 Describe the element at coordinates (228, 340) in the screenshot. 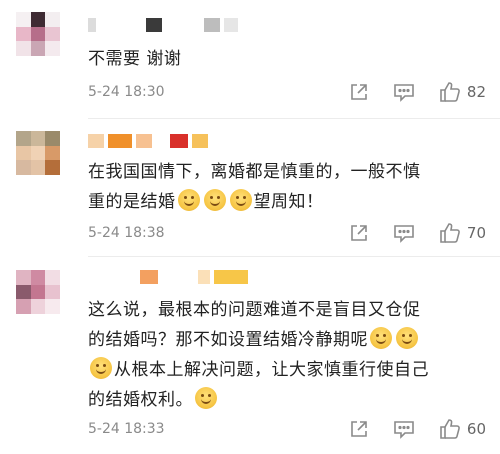

I see `comment-text-segment: 的结婚吗？那不如设置结婚冷静期呢` at that location.